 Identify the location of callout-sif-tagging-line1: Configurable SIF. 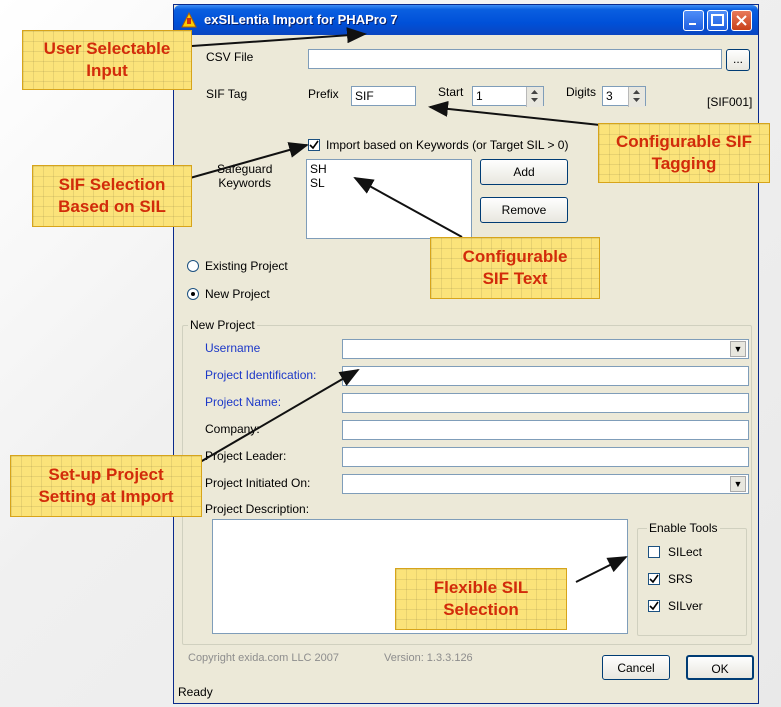
(684, 141).